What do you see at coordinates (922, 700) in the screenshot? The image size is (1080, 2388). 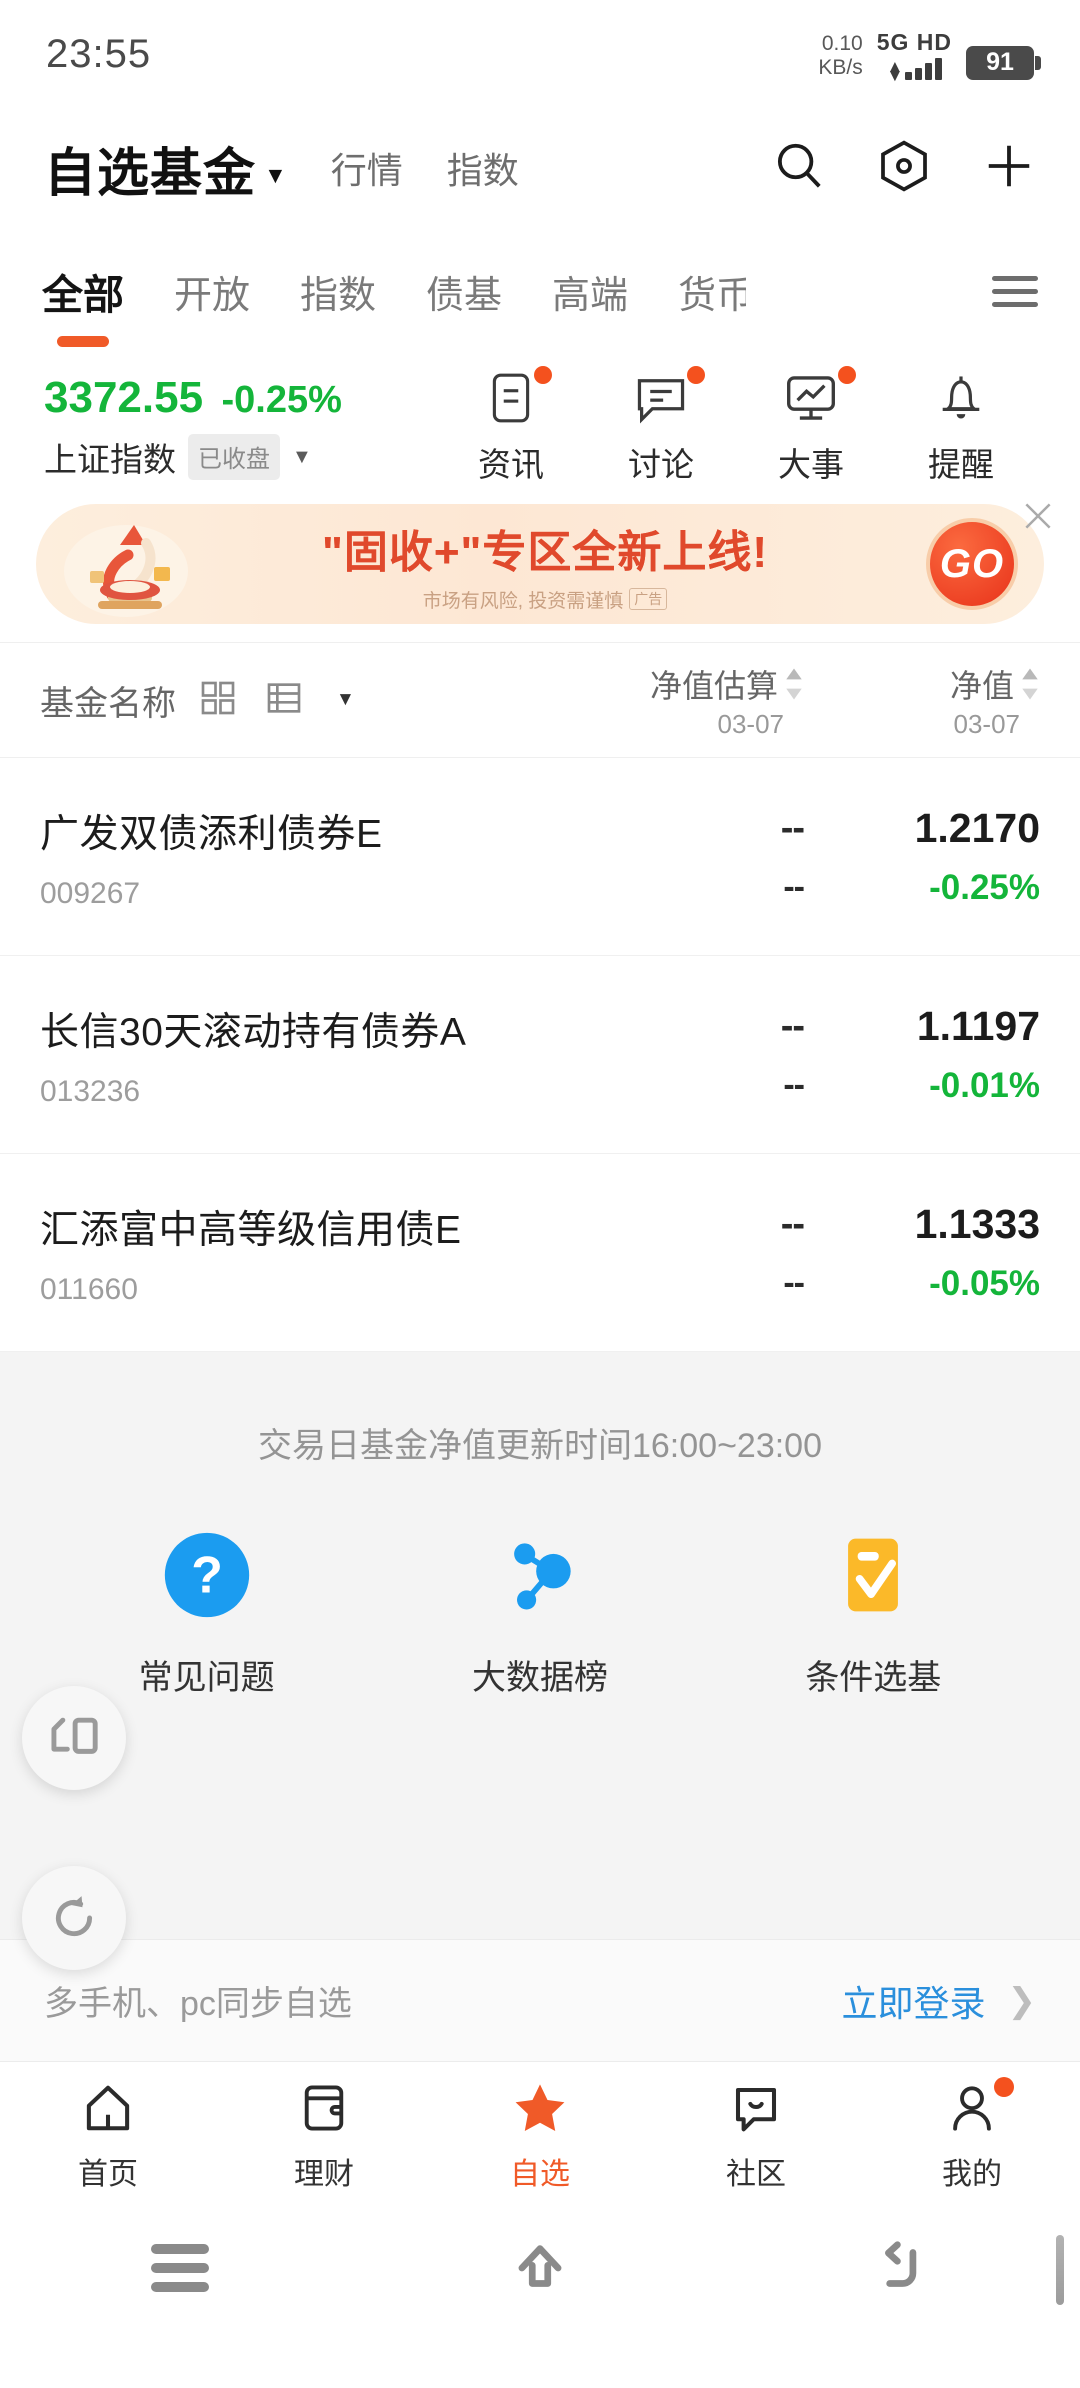 I see `column-header-nav: 净值 03-07` at bounding box center [922, 700].